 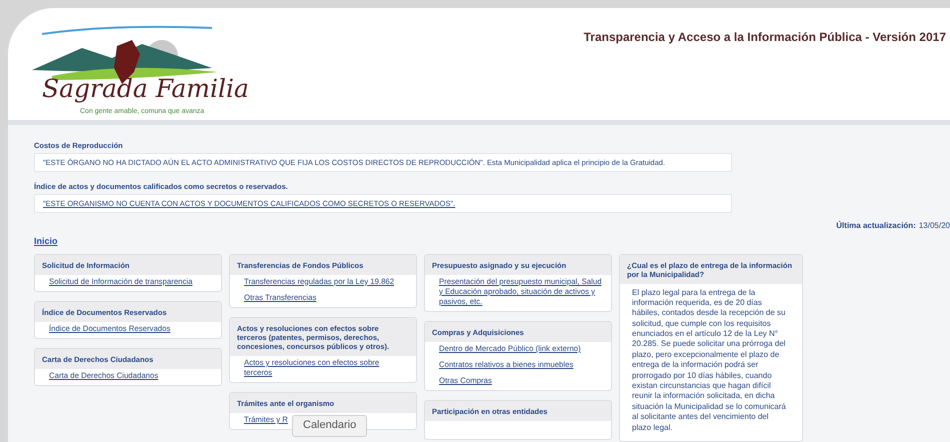 I want to click on page-title: Transparencia y Acceso a la Información Pública - Versión 2017, so click(x=765, y=37).